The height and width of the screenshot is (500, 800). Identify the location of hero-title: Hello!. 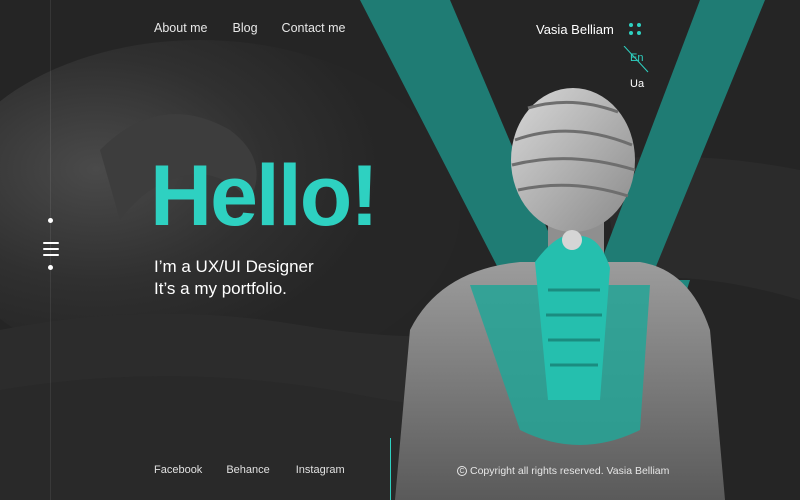
(264, 196).